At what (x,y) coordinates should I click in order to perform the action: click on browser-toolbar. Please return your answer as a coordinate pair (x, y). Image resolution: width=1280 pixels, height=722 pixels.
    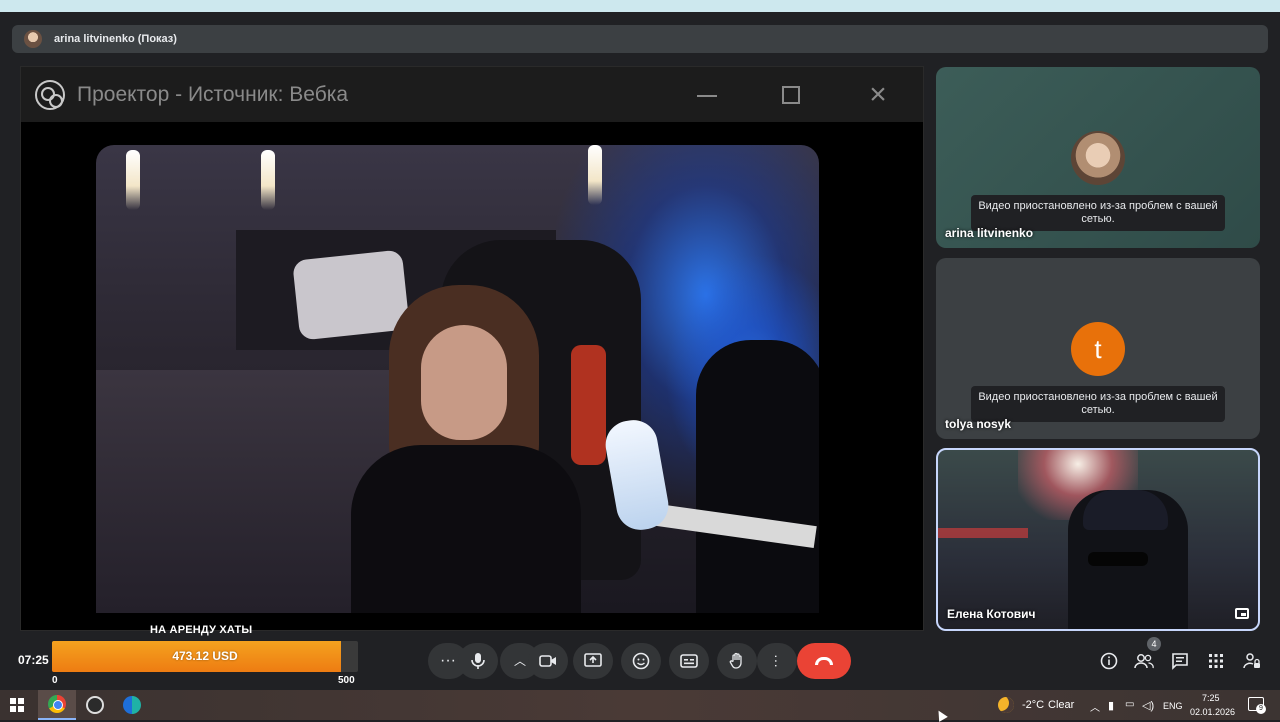
    Looking at the image, I should click on (640, 18).